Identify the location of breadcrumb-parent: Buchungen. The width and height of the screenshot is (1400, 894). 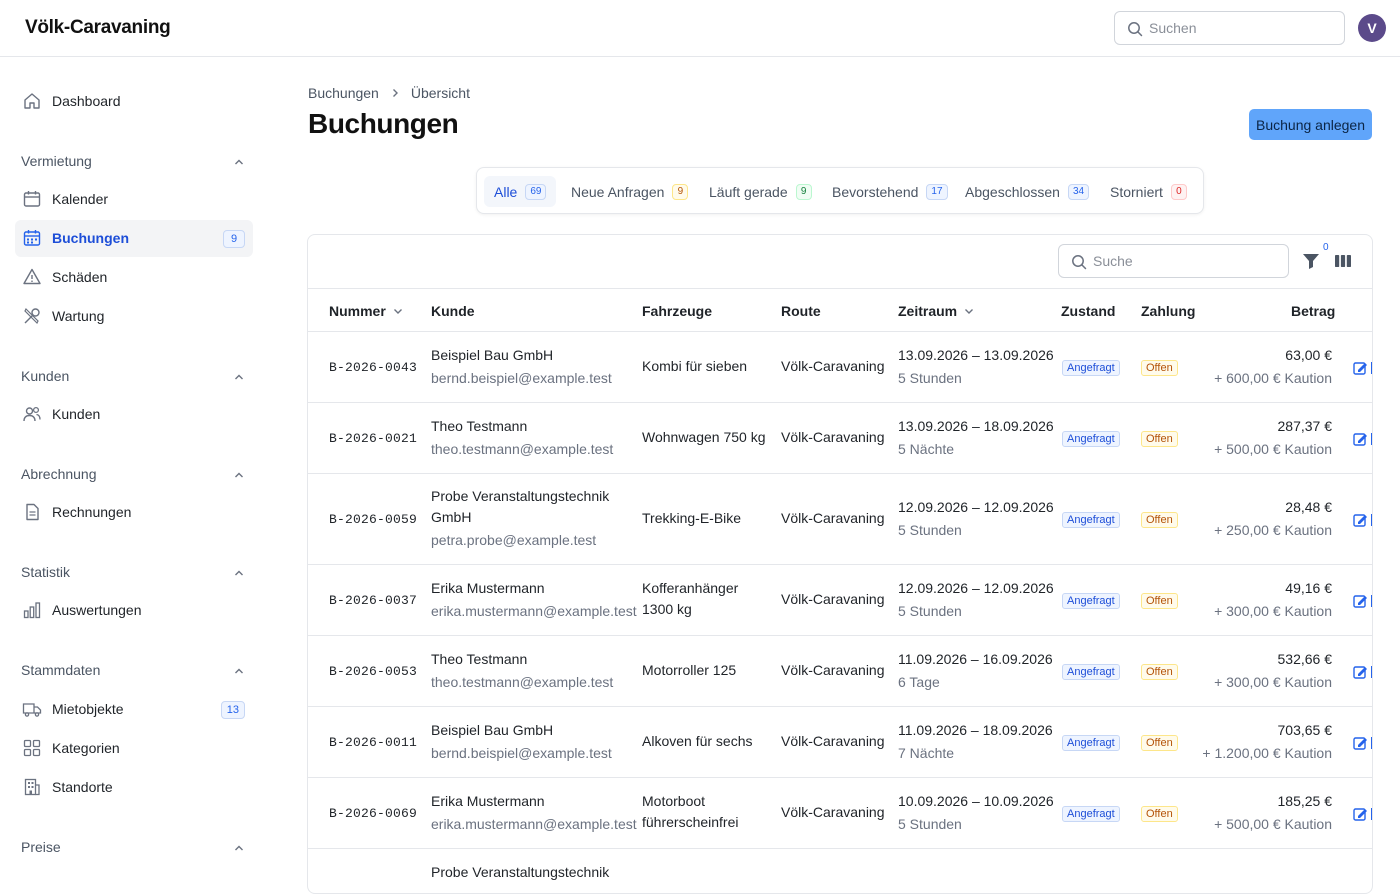
(343, 93).